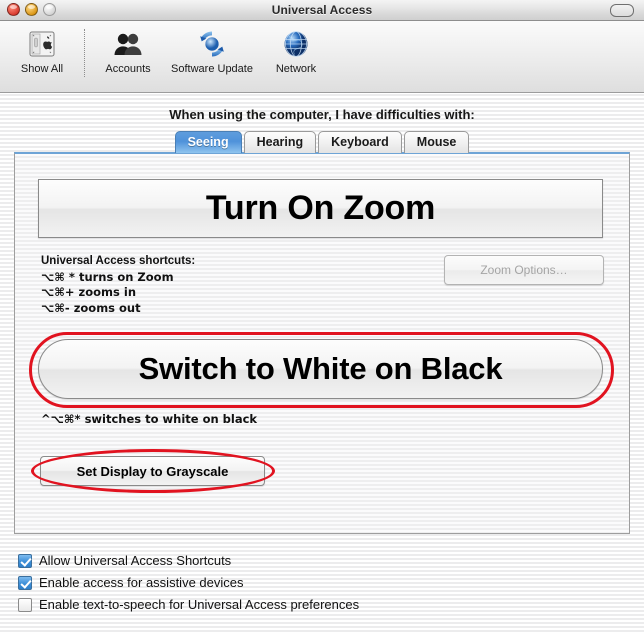 This screenshot has width=644, height=634. Describe the element at coordinates (320, 369) in the screenshot. I see `white-on-black-button: Switch to White on Black` at that location.